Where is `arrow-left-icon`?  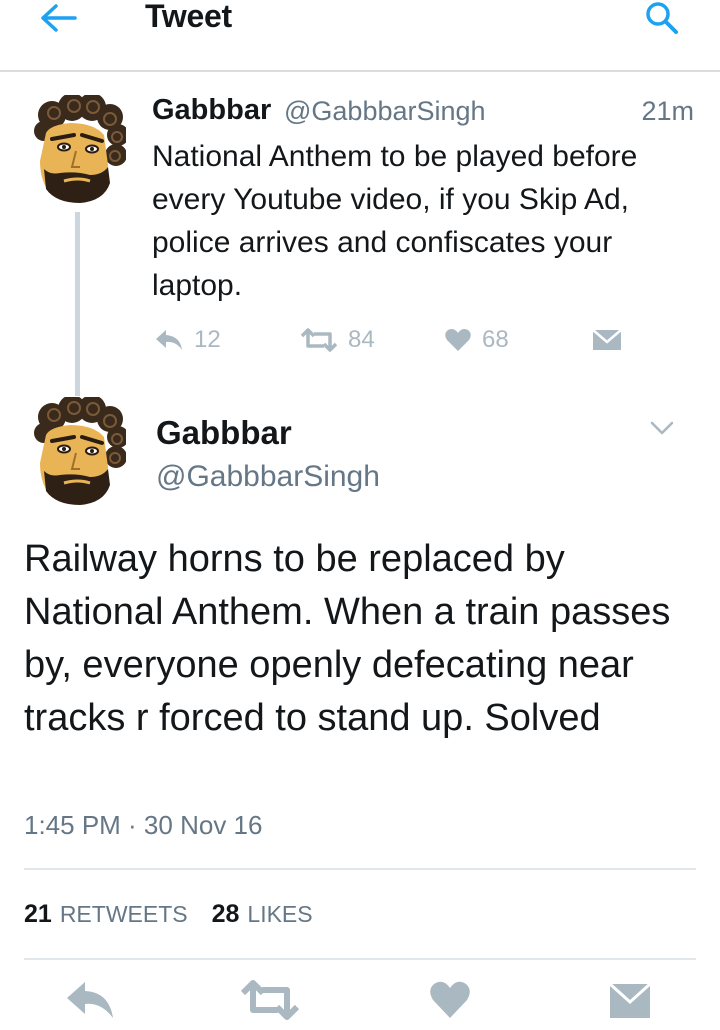 arrow-left-icon is located at coordinates (59, 18).